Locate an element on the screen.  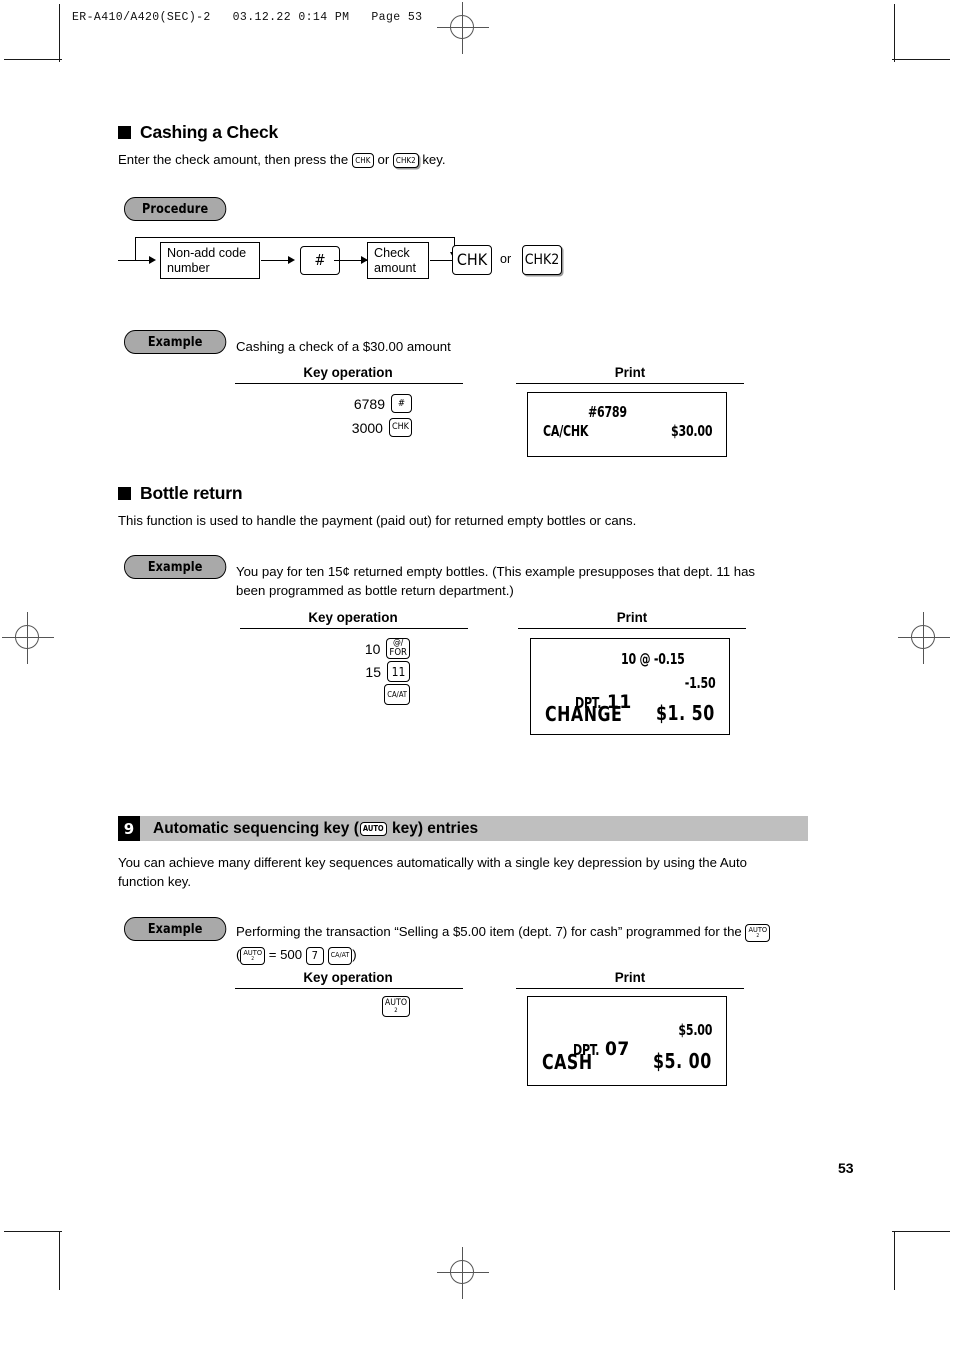
hash-key-icon: # is located at coordinates (401, 403).